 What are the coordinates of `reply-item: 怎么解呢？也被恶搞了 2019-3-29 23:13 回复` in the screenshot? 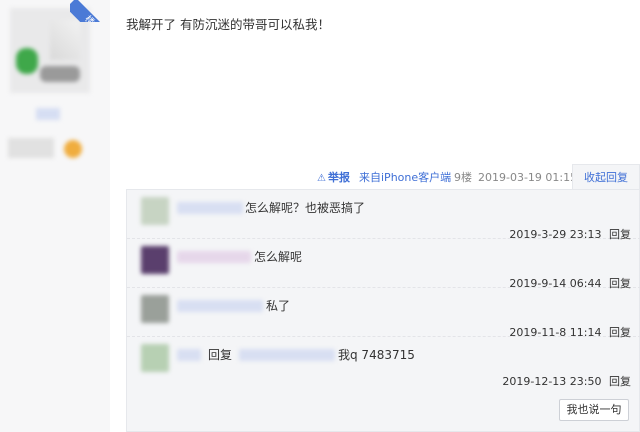 It's located at (383, 215).